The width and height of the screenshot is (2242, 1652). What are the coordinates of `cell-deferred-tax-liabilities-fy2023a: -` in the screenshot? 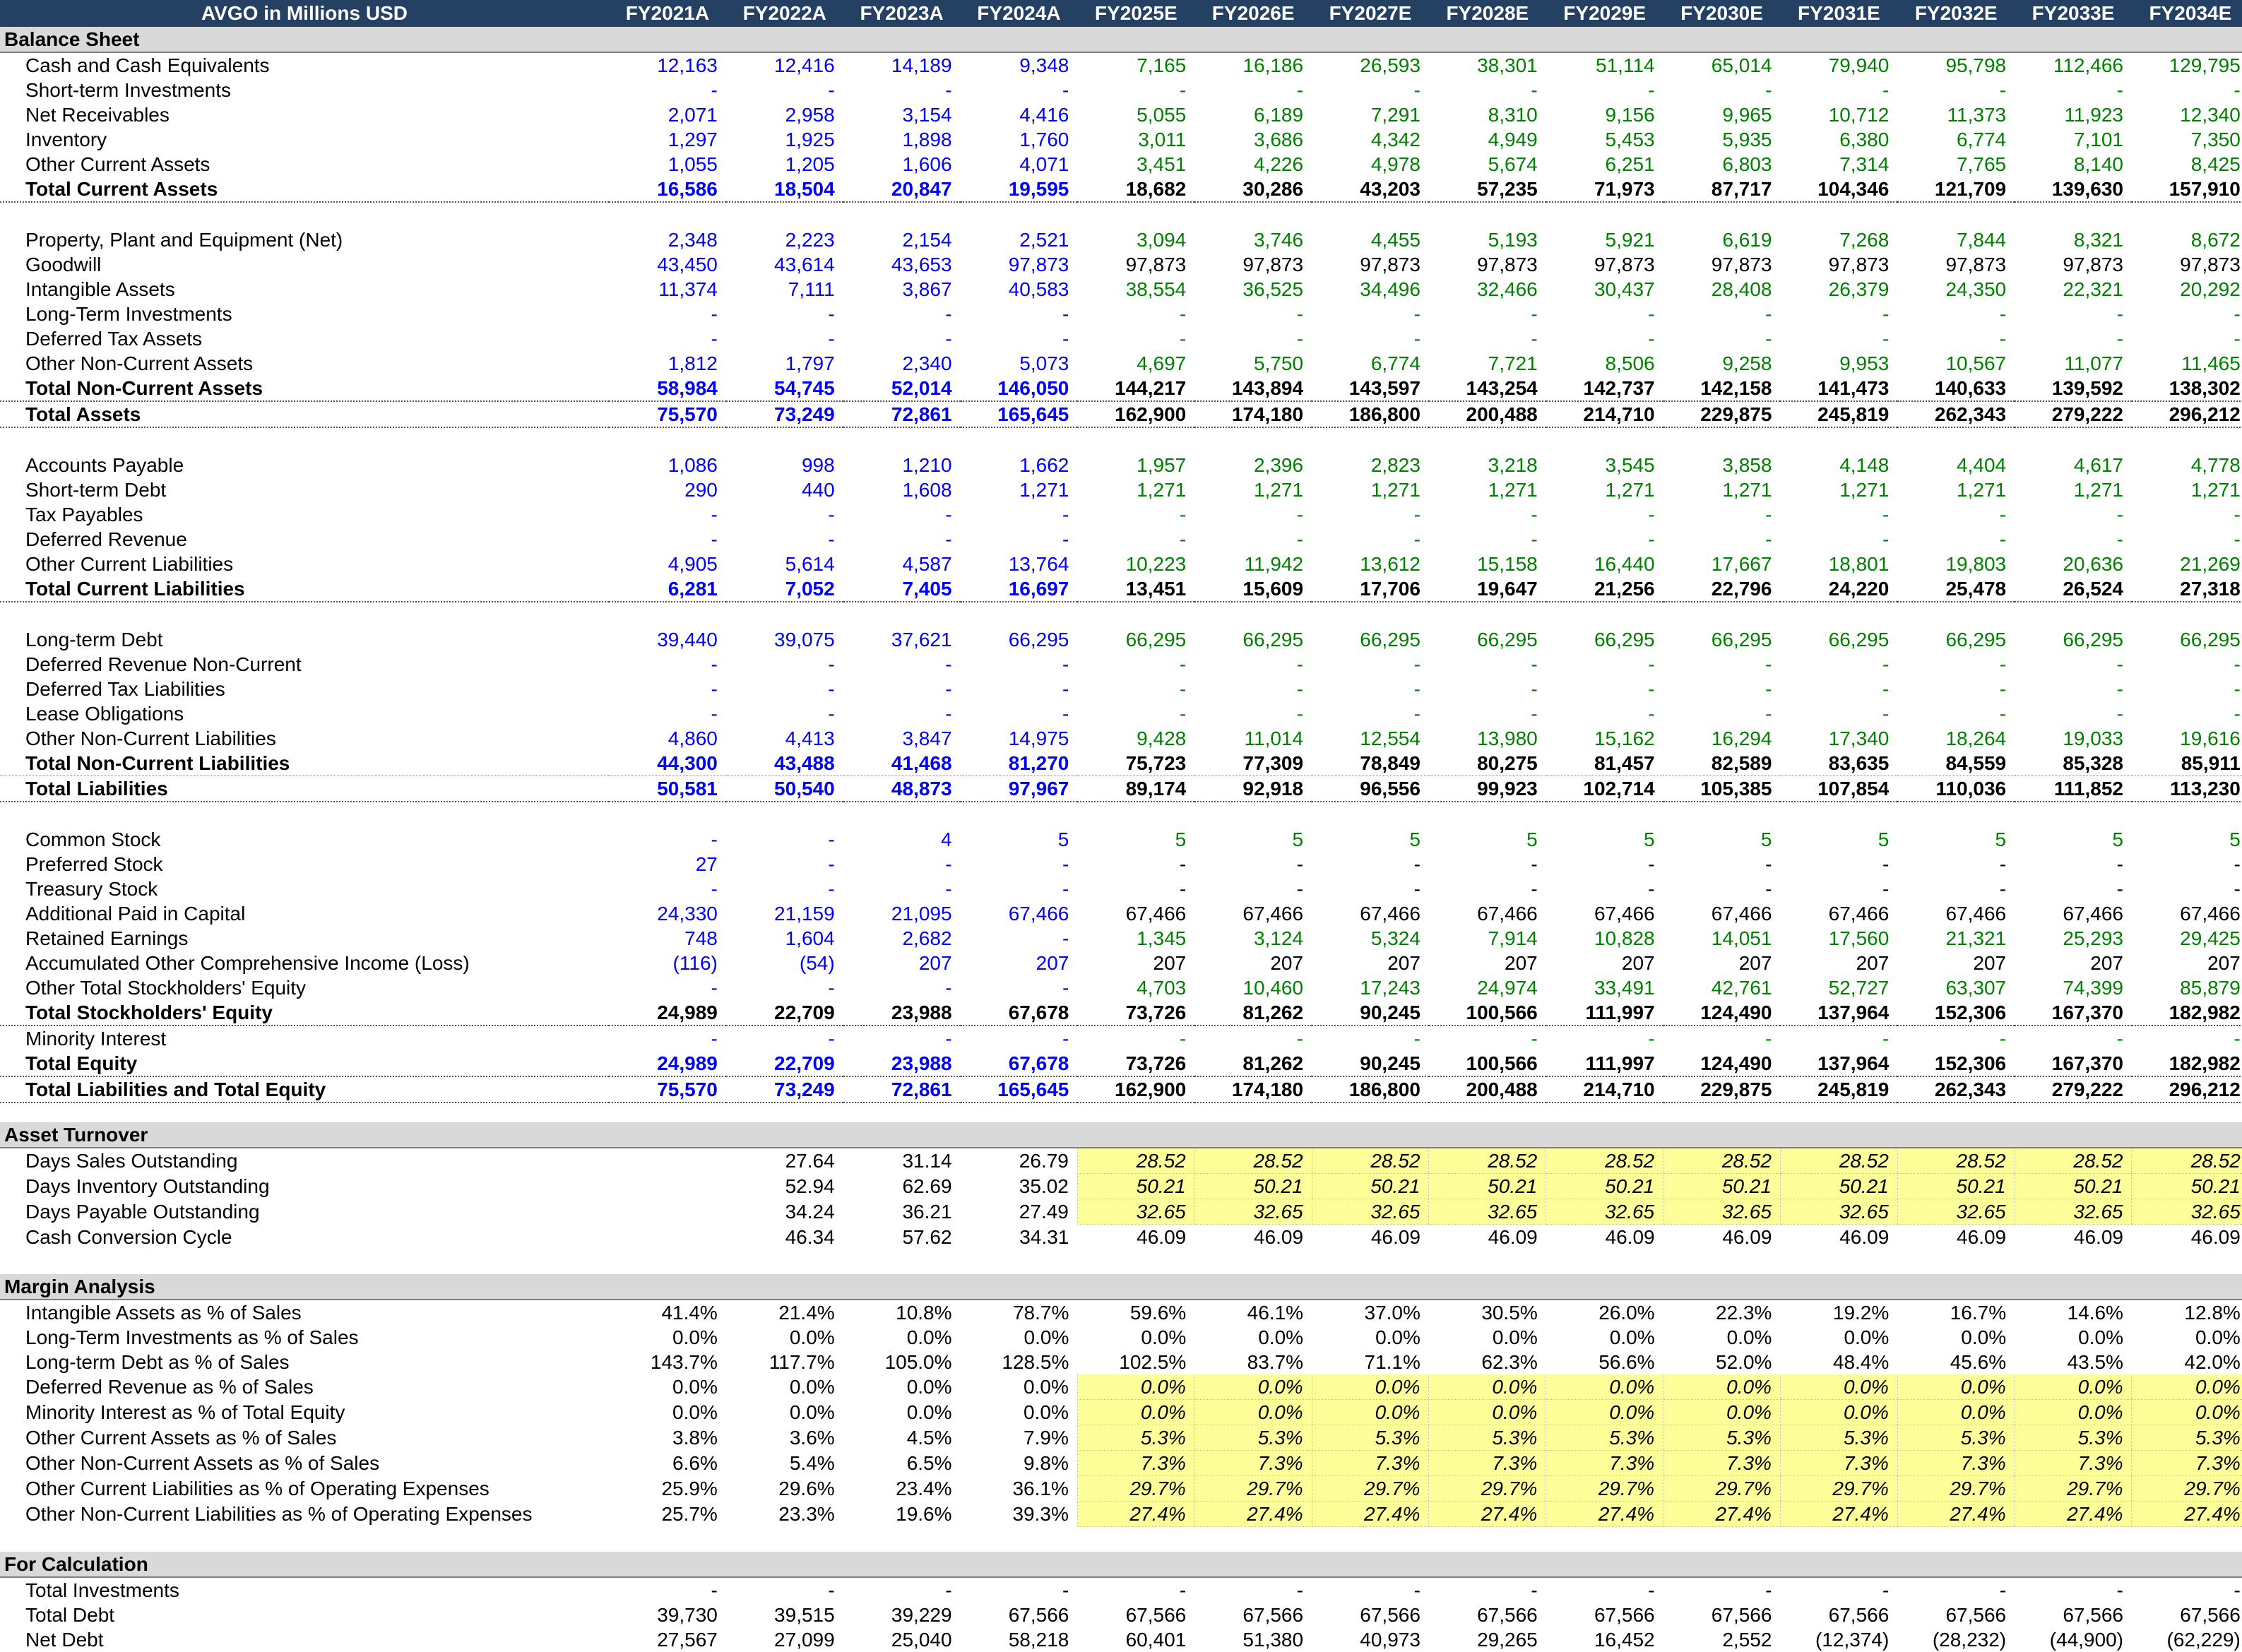 It's located at (902, 689).